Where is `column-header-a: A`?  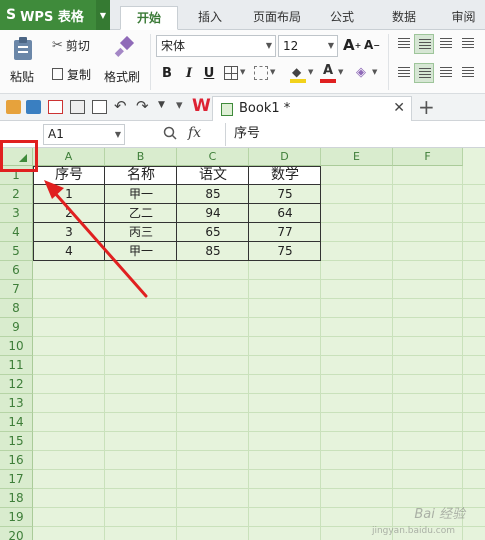 column-header-a: A is located at coordinates (69, 157).